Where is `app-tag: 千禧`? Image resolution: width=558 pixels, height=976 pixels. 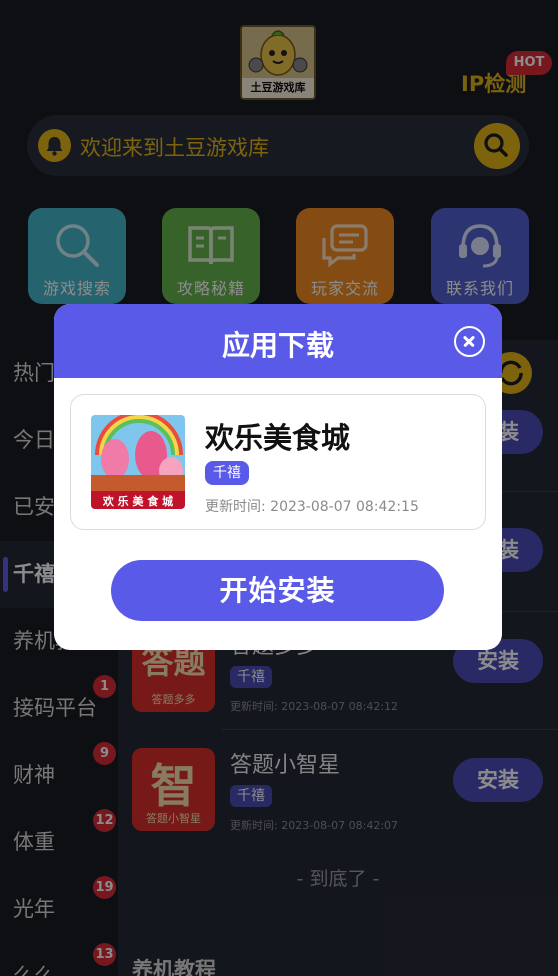 app-tag: 千禧 is located at coordinates (227, 473).